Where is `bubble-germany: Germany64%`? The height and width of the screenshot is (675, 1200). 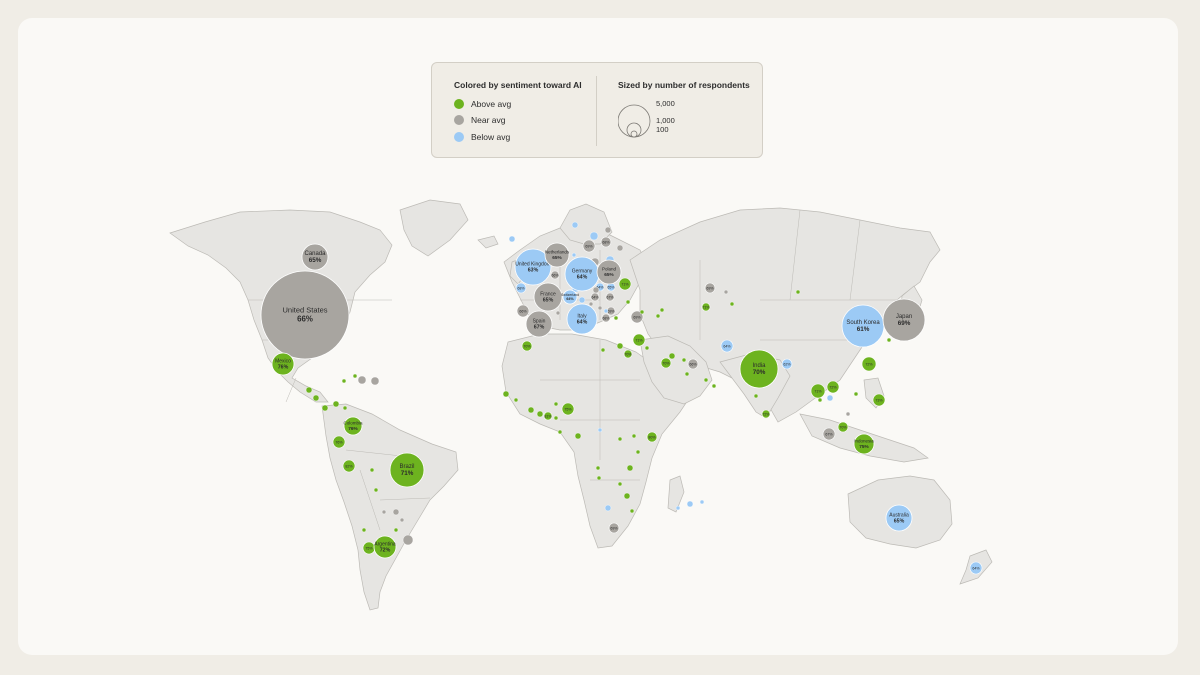
bubble-germany: Germany64% is located at coordinates (582, 274).